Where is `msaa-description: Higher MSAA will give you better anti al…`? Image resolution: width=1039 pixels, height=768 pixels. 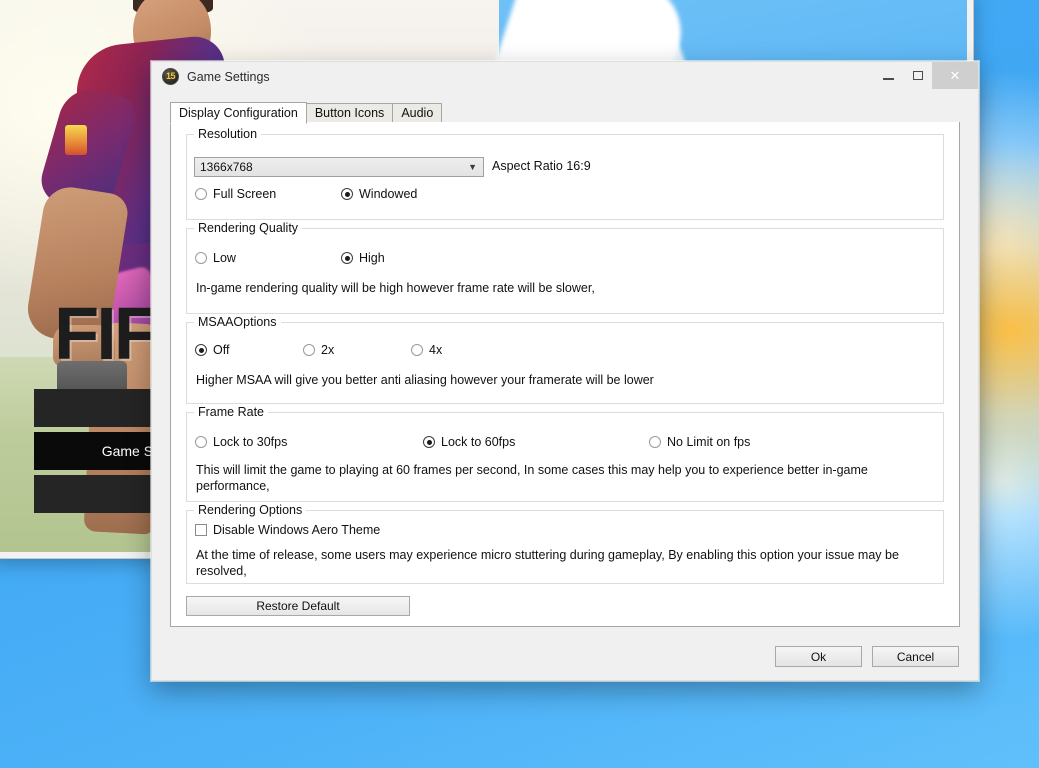
msaa-description: Higher MSAA will give you better anti al… is located at coordinates (425, 380).